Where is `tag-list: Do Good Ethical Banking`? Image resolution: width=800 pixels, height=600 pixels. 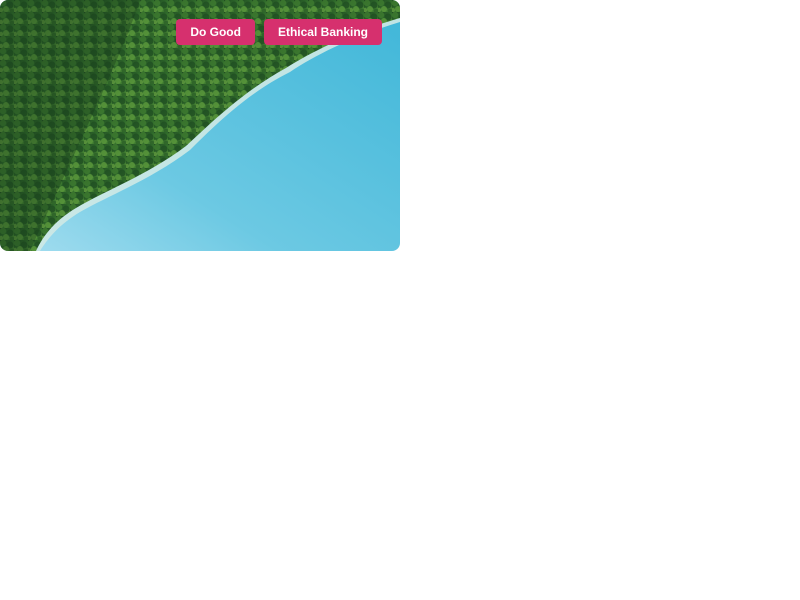
tag-list: Do Good Ethical Banking is located at coordinates (279, 32).